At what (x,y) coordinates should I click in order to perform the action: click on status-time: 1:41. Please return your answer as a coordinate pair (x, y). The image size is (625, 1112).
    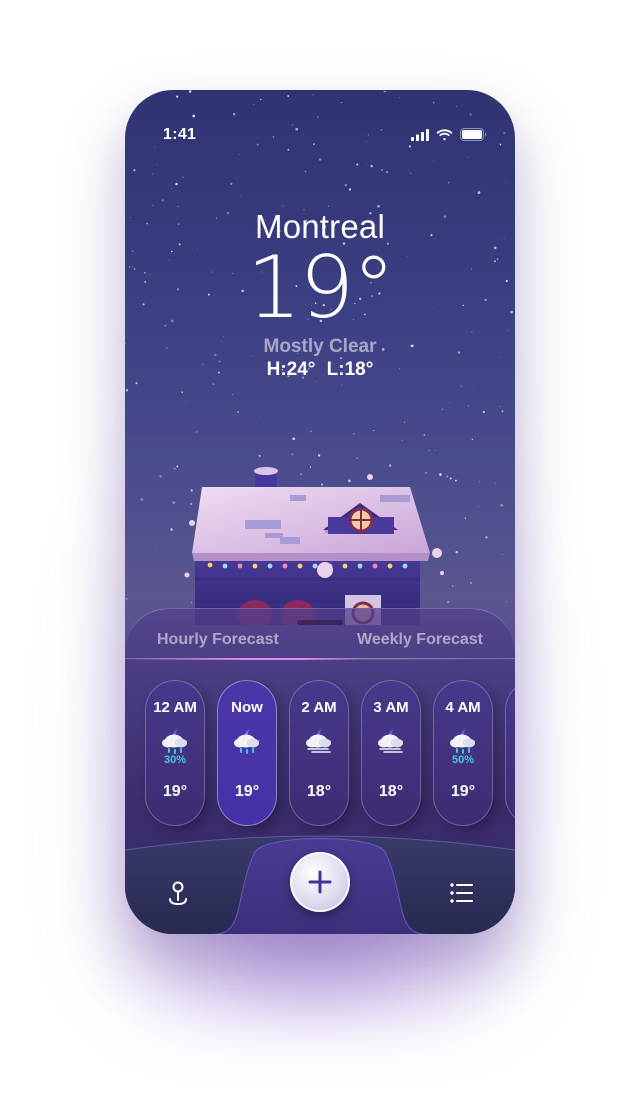
    Looking at the image, I should click on (180, 134).